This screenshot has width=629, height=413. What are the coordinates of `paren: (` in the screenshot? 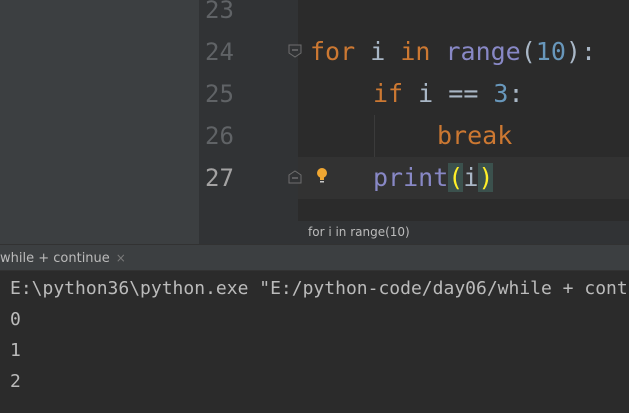 It's located at (528, 51).